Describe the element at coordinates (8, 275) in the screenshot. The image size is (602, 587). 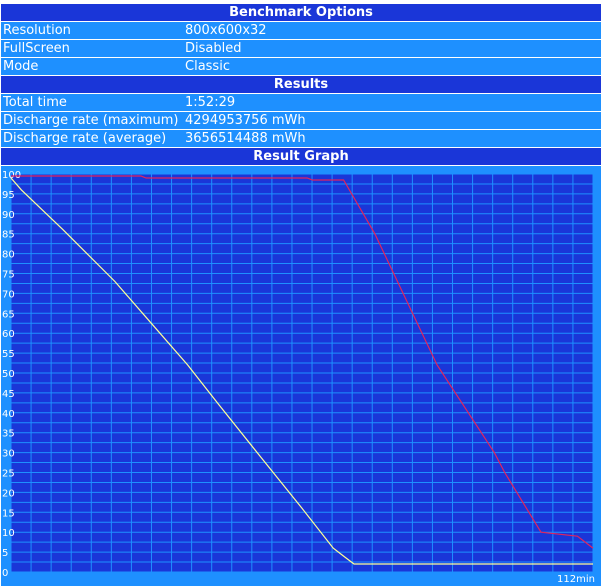
I see `y-tick-label: 75` at that location.